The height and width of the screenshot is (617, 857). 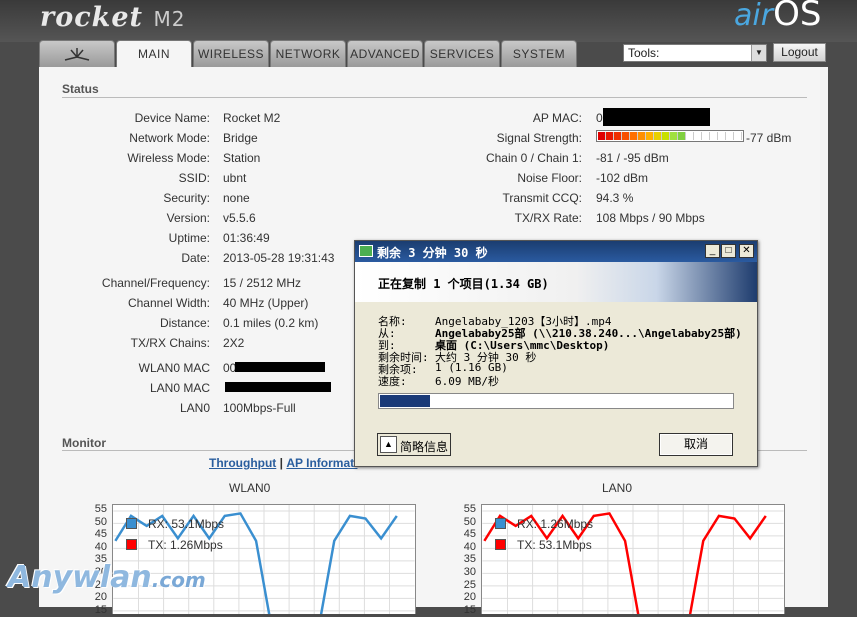 I want to click on label-channel-frequency: Channel/Frequency:, so click(x=155, y=283).